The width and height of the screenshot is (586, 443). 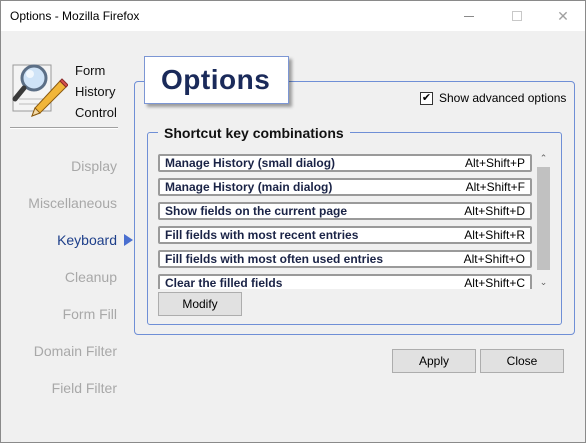 I want to click on advanced-options-toggle: ✔ Show advanced options, so click(x=493, y=98).